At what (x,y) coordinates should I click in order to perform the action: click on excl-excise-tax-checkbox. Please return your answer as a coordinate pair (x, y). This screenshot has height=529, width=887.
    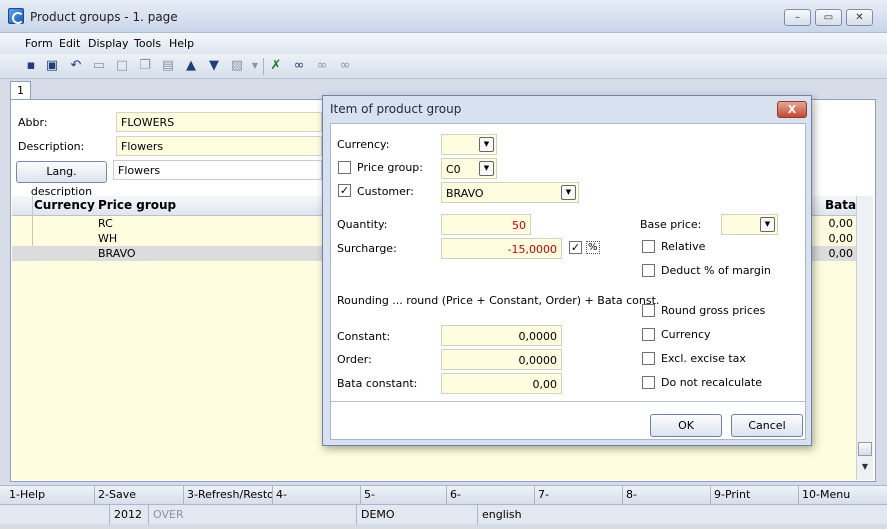
    Looking at the image, I should click on (648, 358).